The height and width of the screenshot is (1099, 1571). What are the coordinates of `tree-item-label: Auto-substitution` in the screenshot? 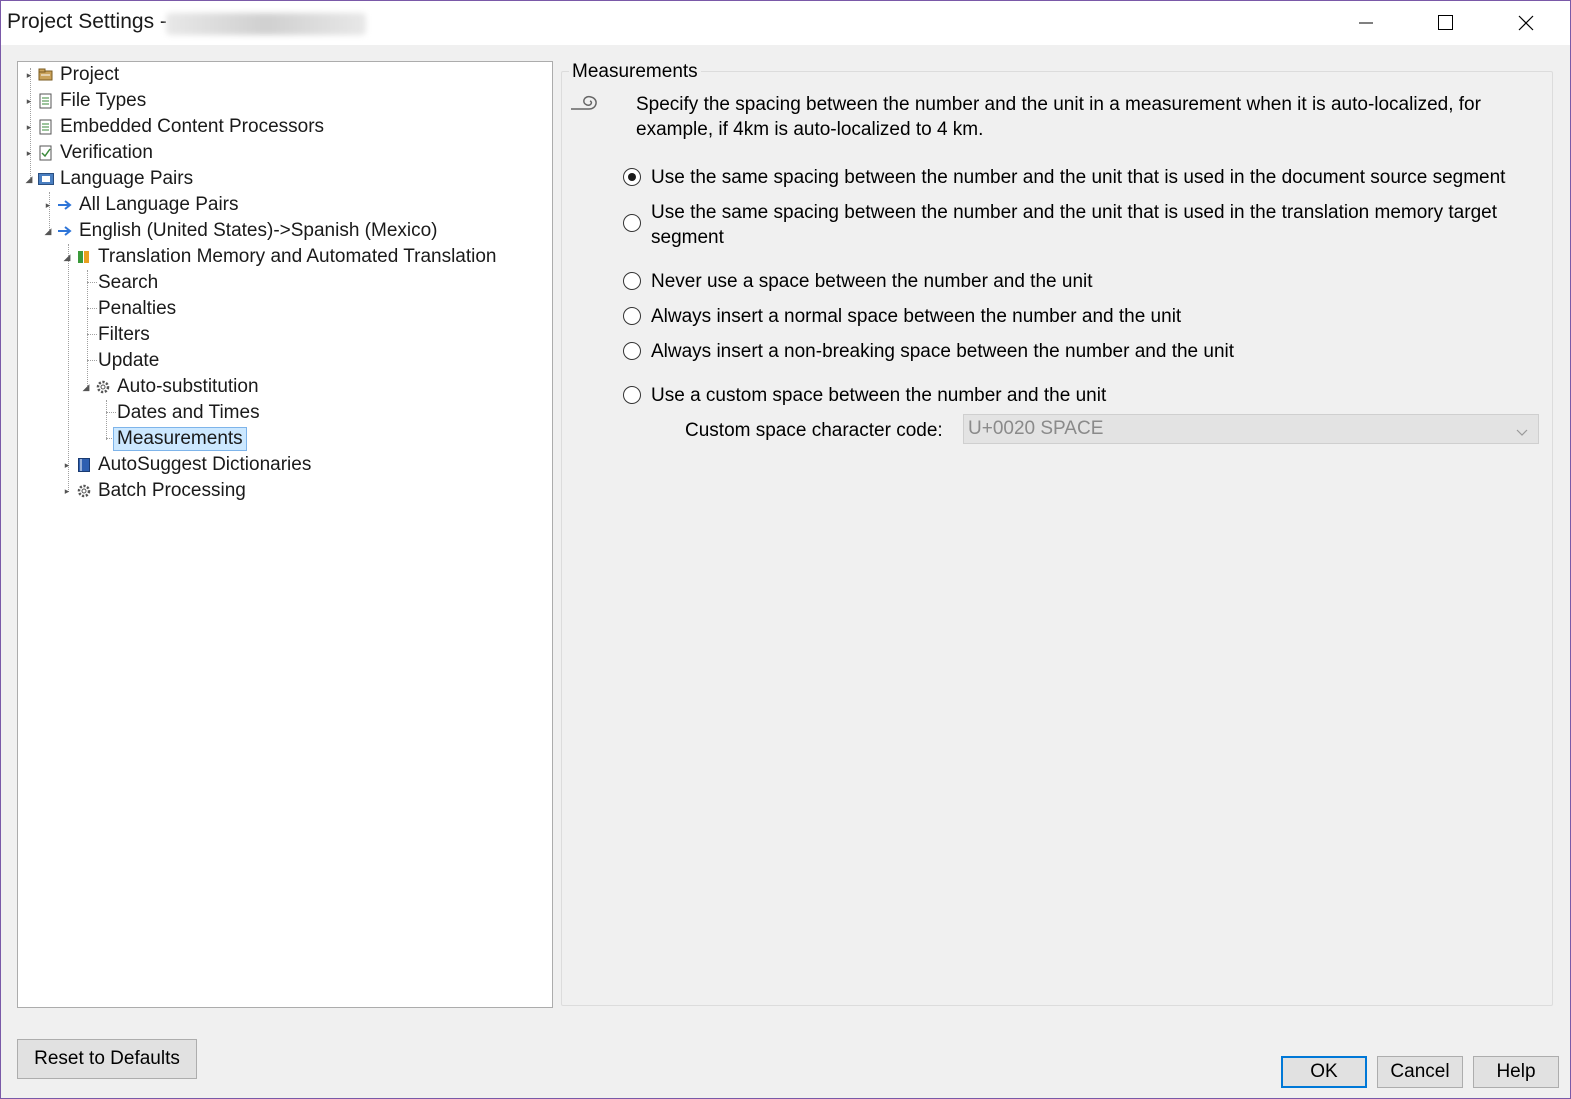 It's located at (188, 386).